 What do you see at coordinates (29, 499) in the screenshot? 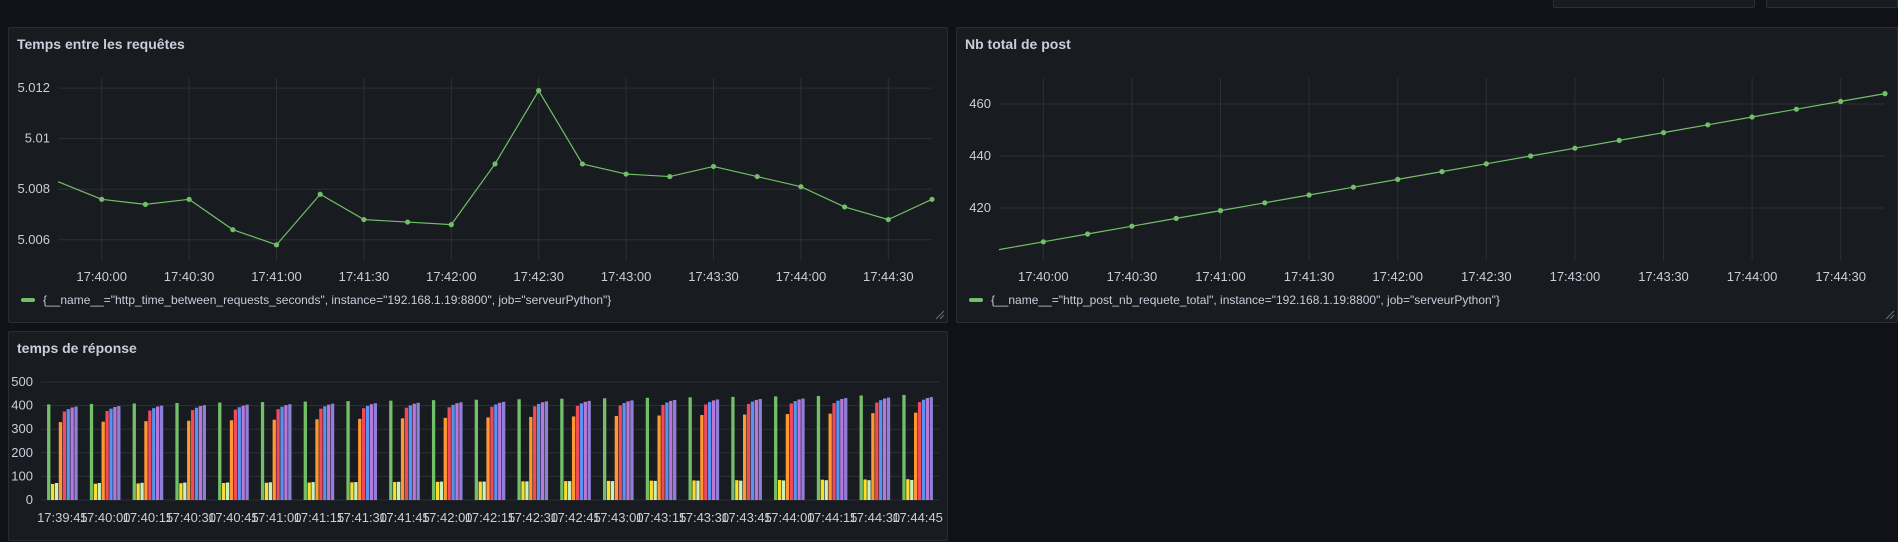
I see `y-tick-label: 0` at bounding box center [29, 499].